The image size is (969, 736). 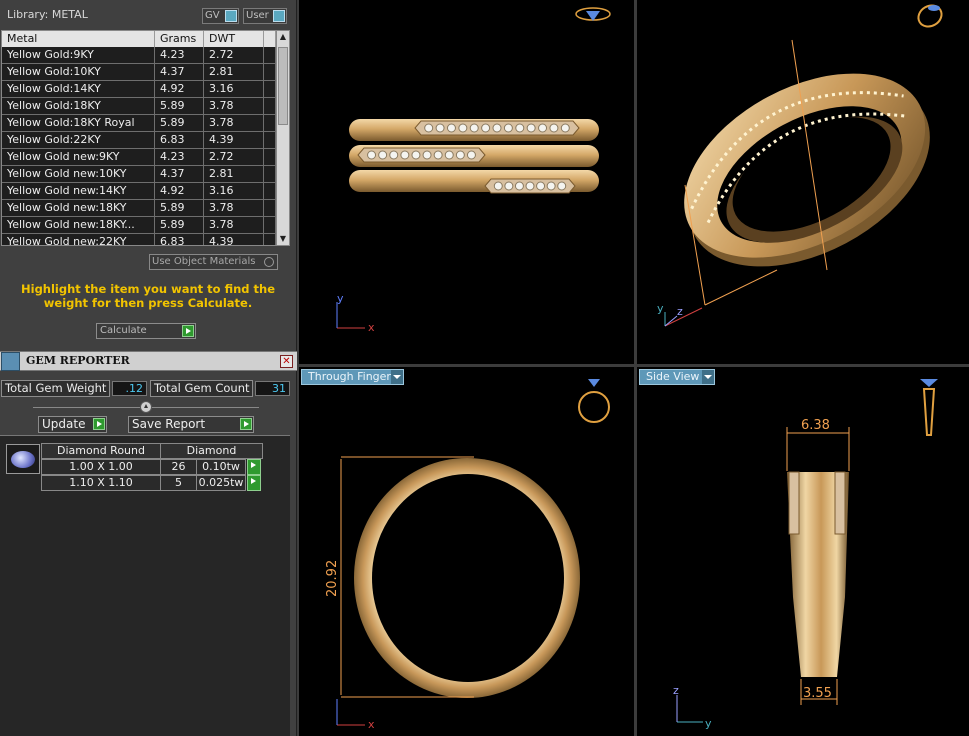 What do you see at coordinates (78, 174) in the screenshot?
I see `metal-name-cell: Yellow Gold new:10KY` at bounding box center [78, 174].